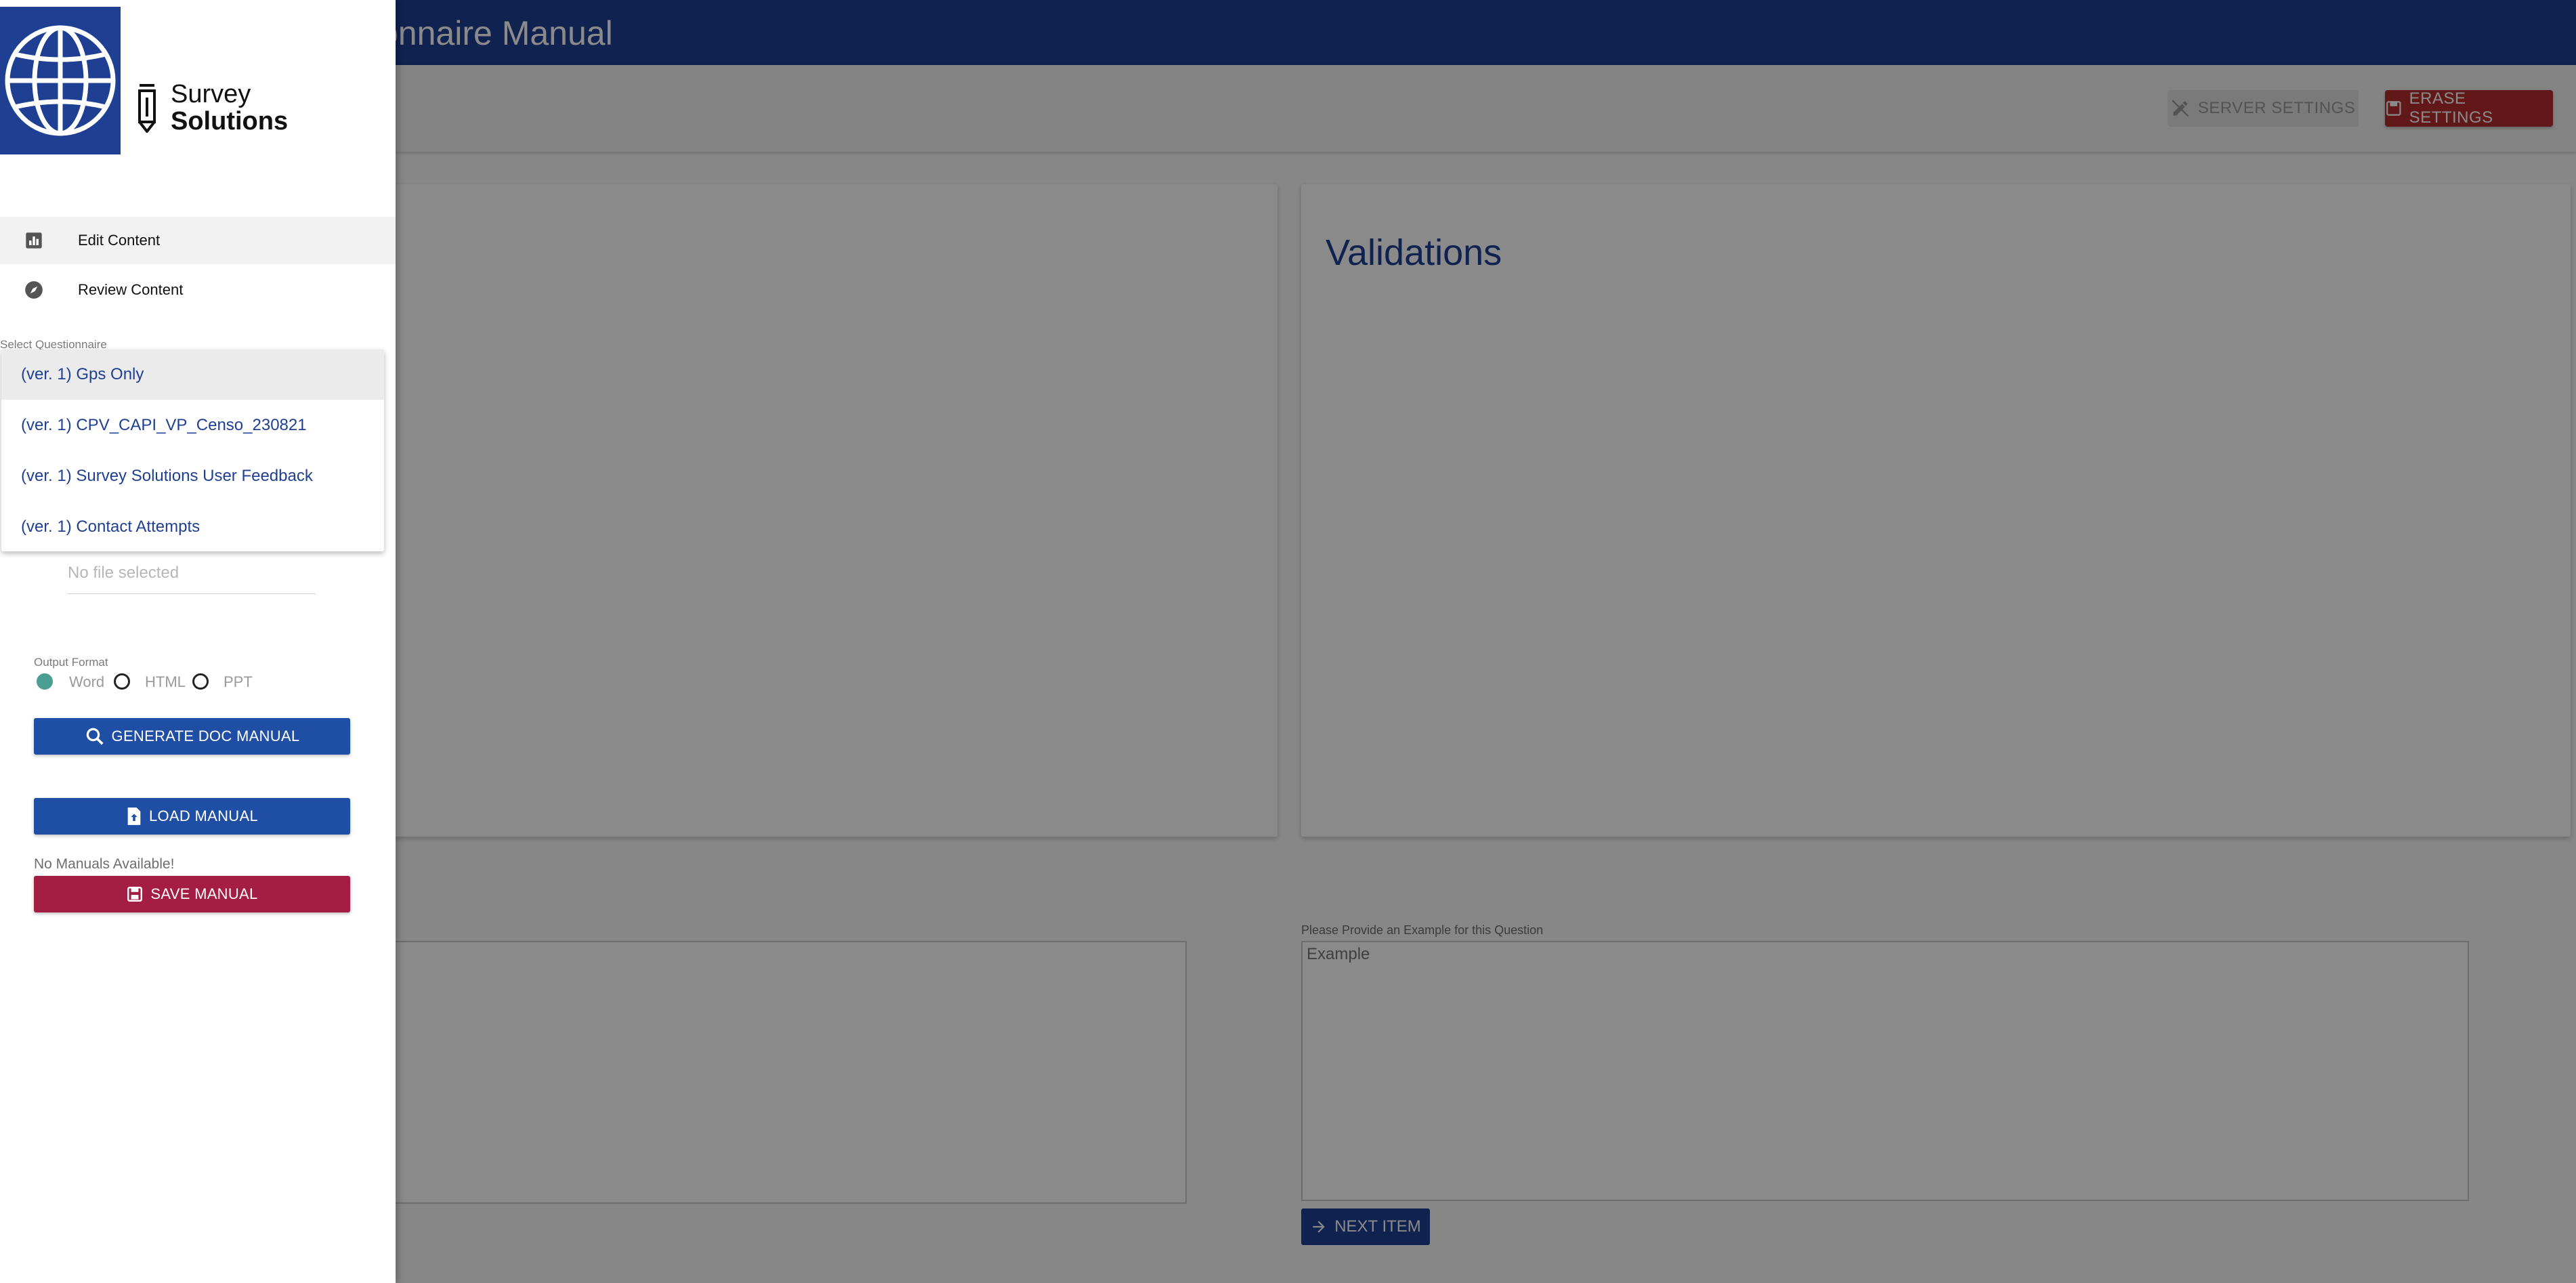 Image resolution: width=2576 pixels, height=1283 pixels. I want to click on questionnaire-option-label: (ver. 1) Gps Only, so click(82, 374).